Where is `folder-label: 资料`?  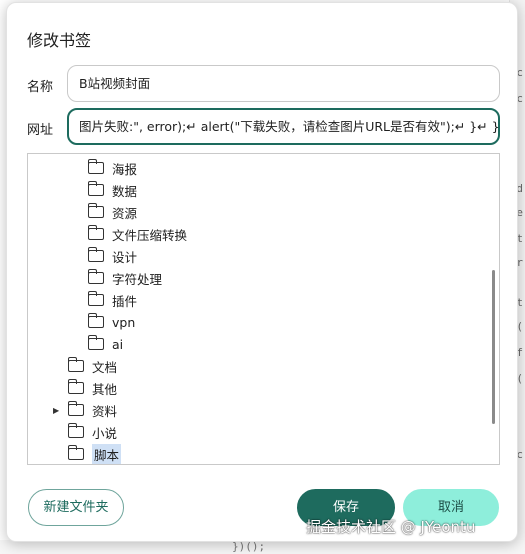 folder-label: 资料 is located at coordinates (105, 411).